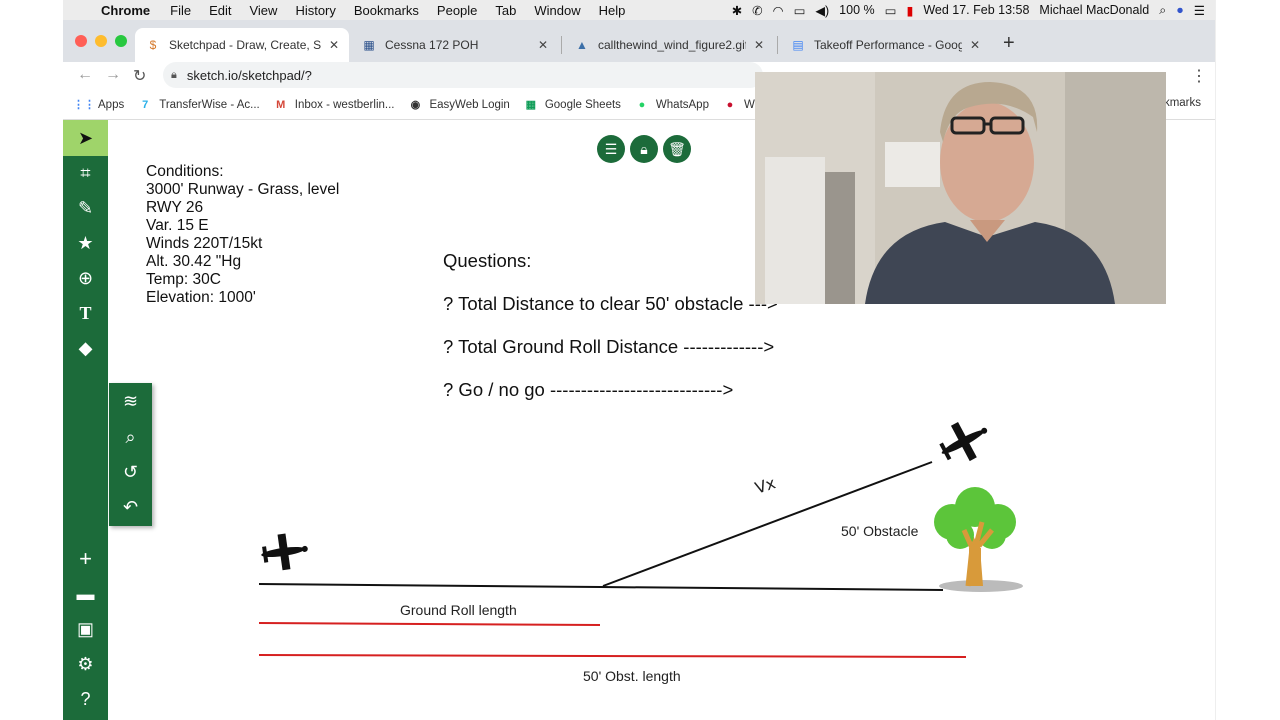  What do you see at coordinates (458, 610) in the screenshot?
I see `ground-roll-length-label: Ground Roll length` at bounding box center [458, 610].